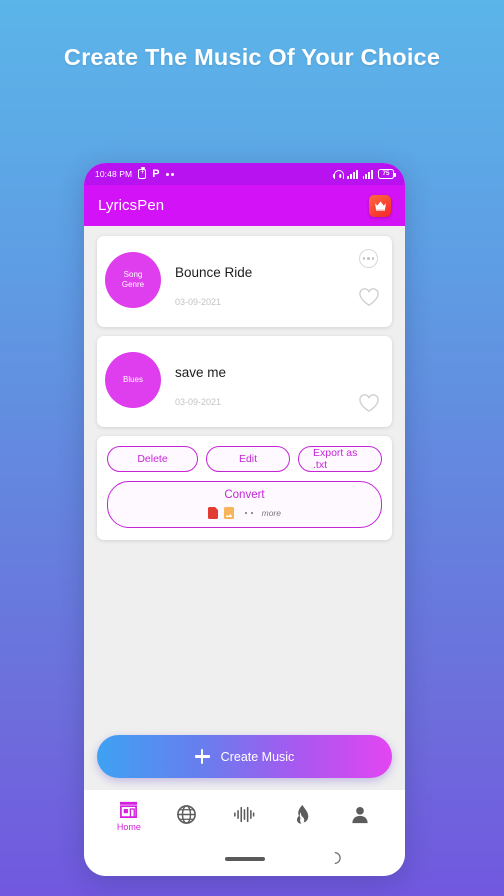  I want to click on battery-saver-icon, so click(142, 173).